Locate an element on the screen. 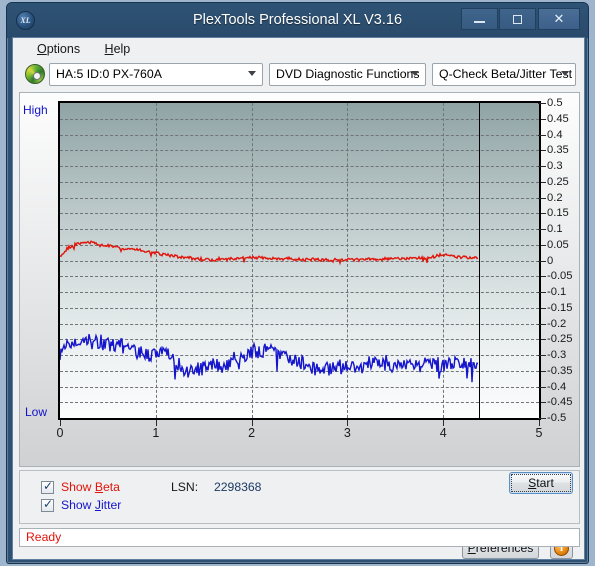  menu-item-help: Help is located at coordinates (118, 49).